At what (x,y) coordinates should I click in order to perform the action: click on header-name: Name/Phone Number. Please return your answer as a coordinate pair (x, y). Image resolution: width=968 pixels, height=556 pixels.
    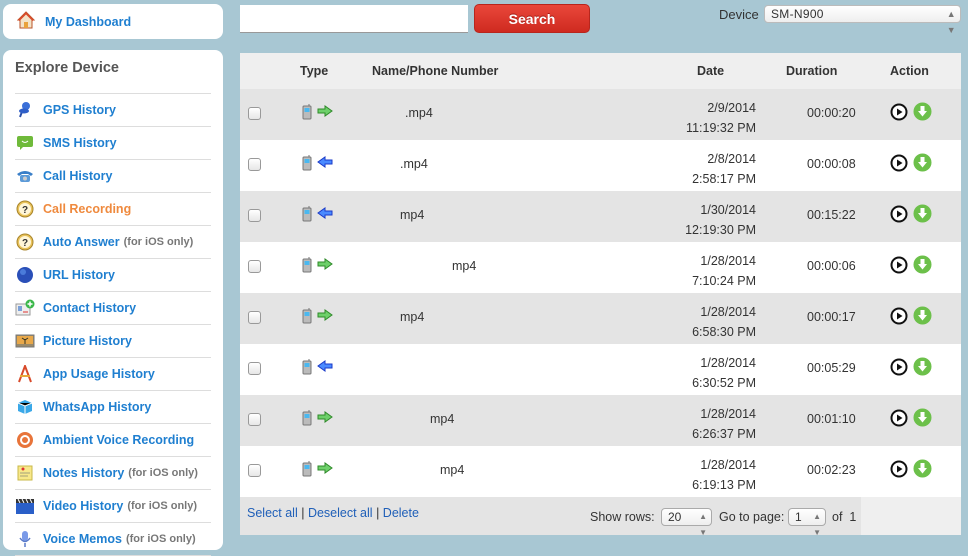
    Looking at the image, I should click on (435, 71).